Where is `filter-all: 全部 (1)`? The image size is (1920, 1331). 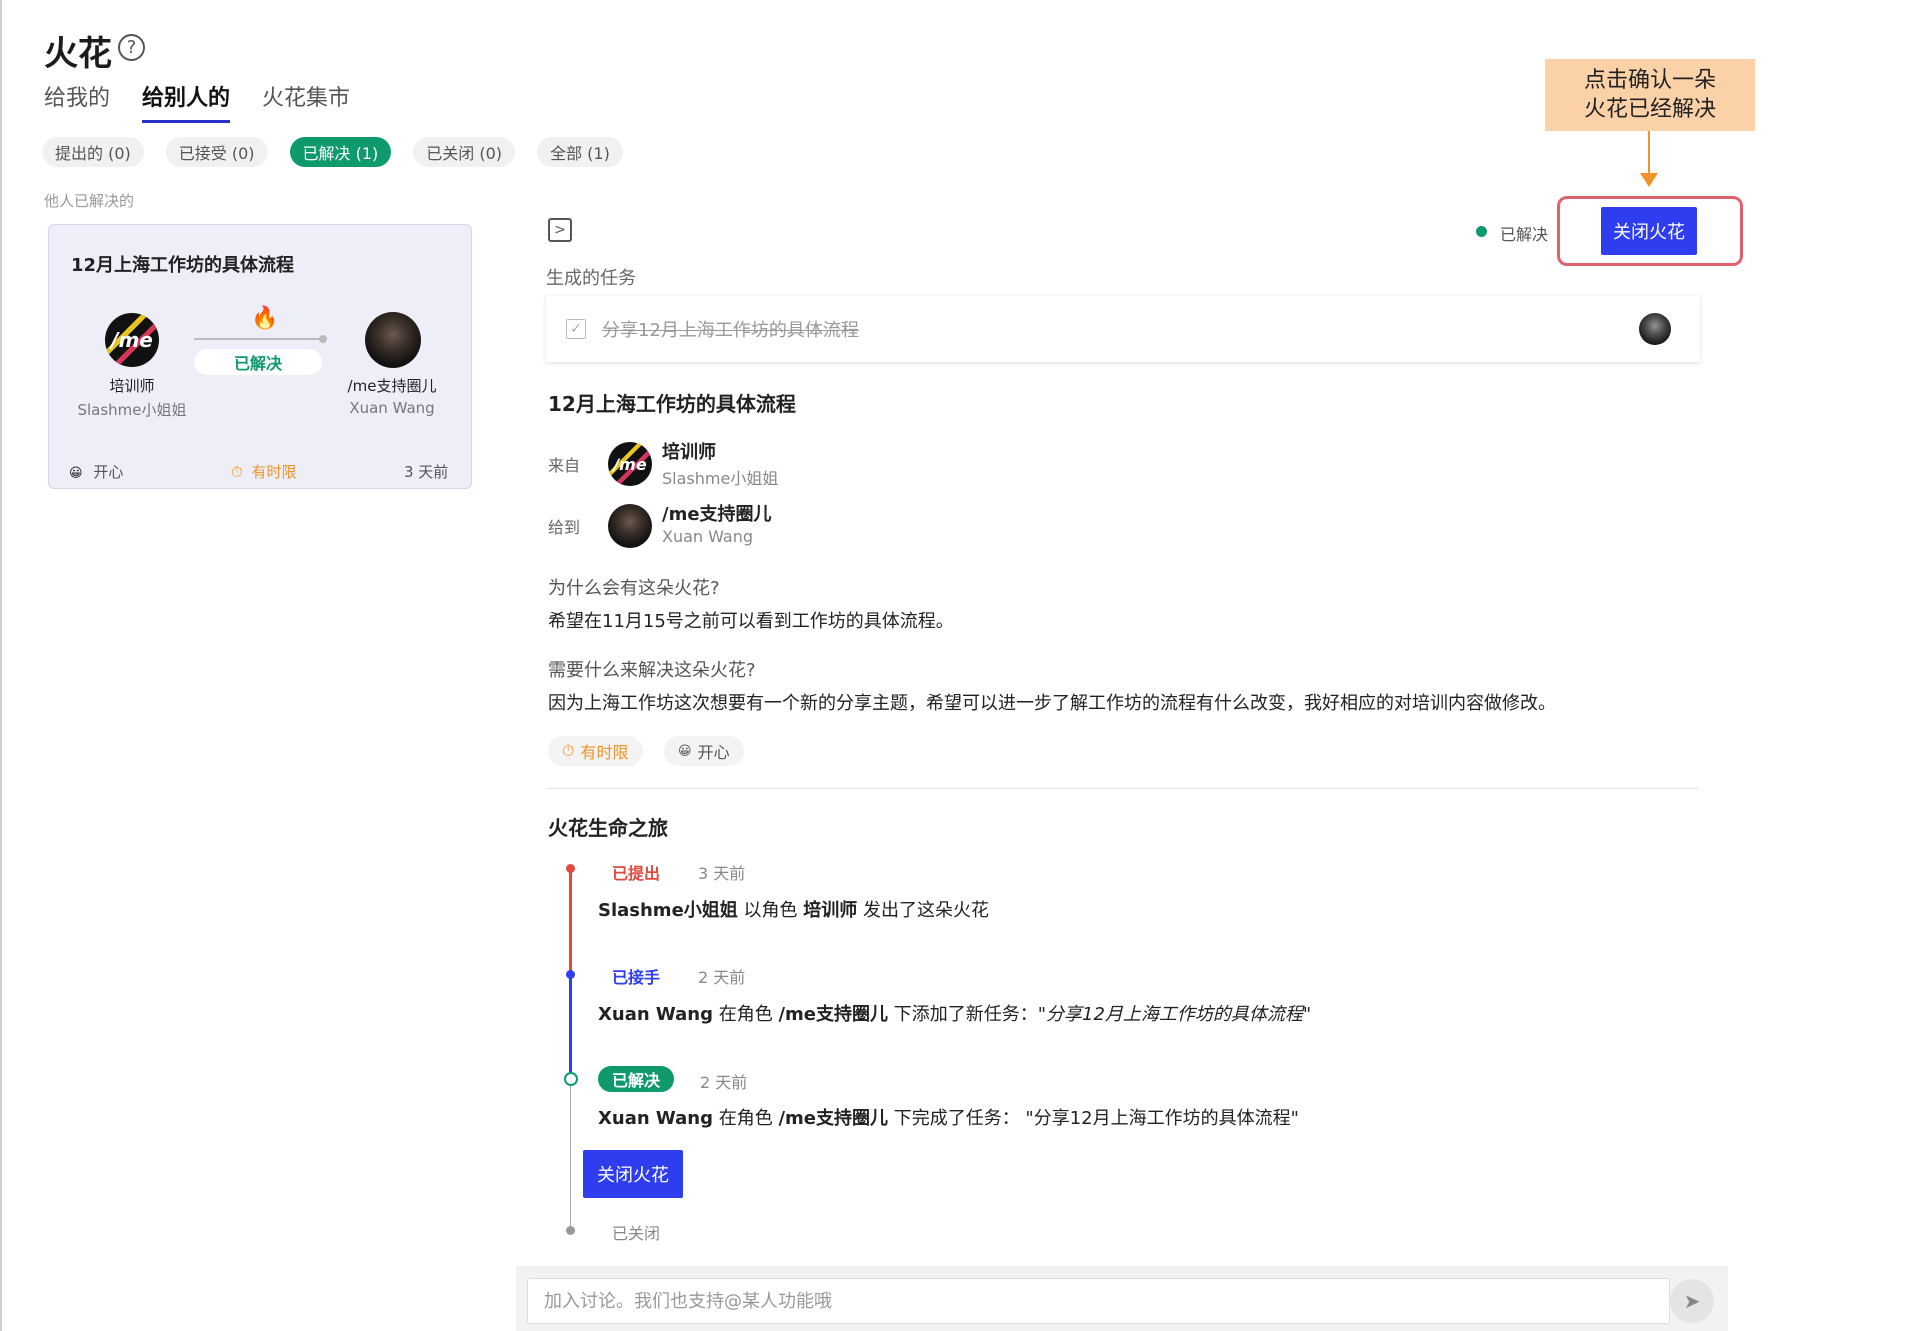 filter-all: 全部 (1) is located at coordinates (580, 152).